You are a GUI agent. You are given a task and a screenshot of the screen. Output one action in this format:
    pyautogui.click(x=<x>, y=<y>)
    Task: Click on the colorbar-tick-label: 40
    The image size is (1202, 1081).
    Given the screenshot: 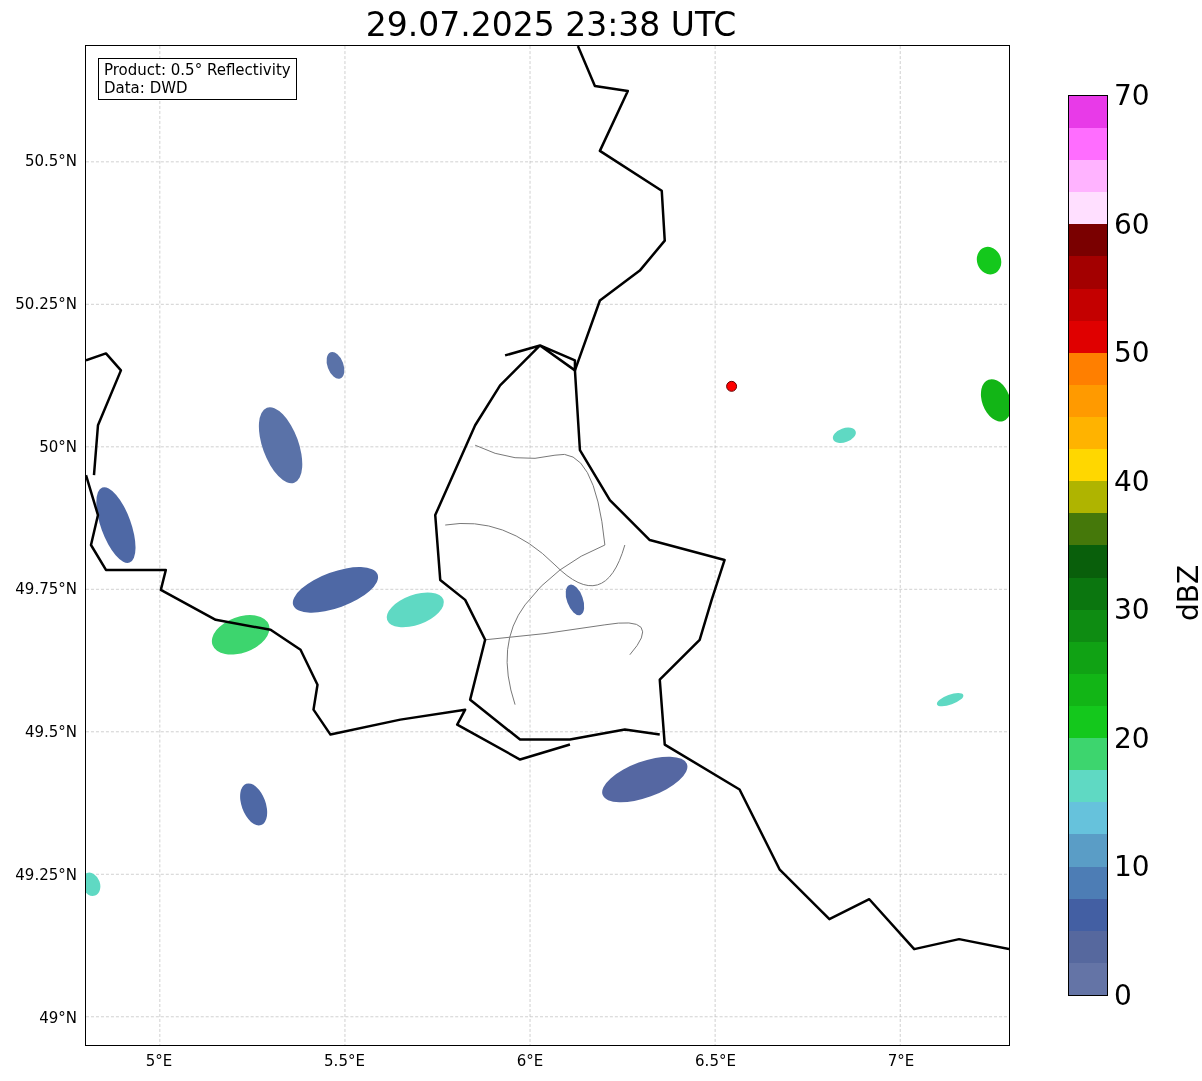 What is the action you would take?
    pyautogui.click(x=1132, y=481)
    